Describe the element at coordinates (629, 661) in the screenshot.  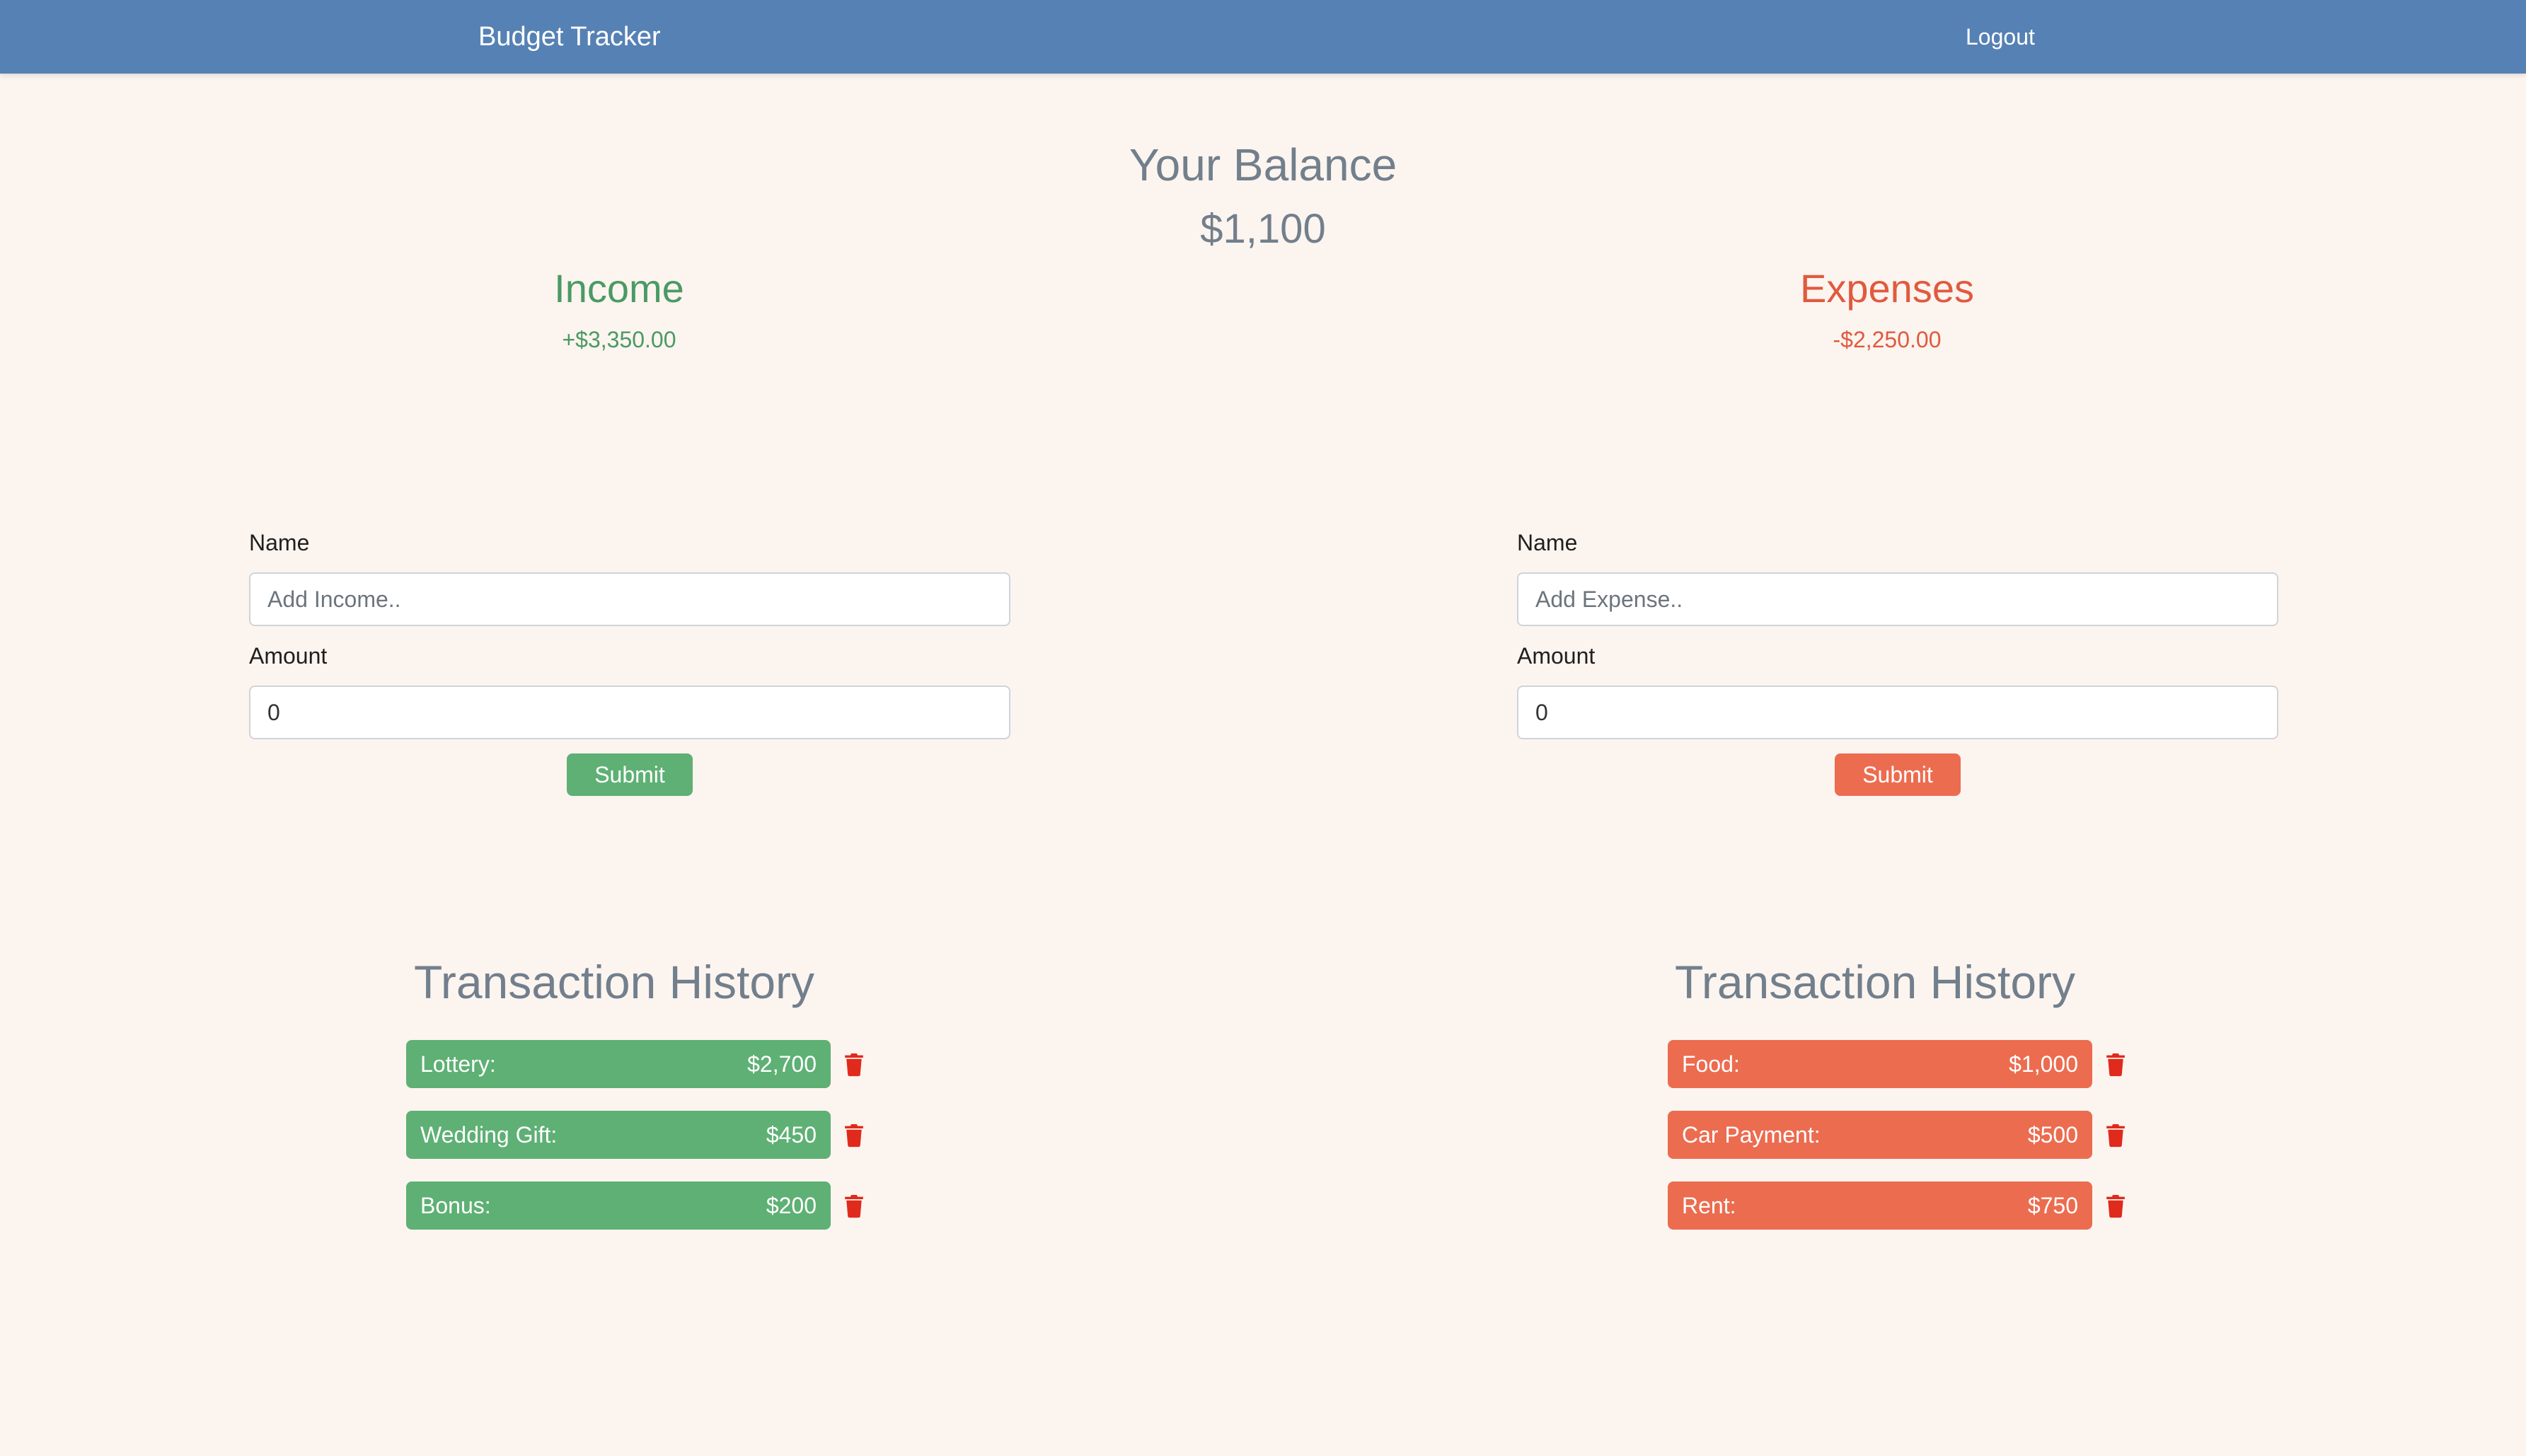
I see `income-form: Name Amount Submit` at that location.